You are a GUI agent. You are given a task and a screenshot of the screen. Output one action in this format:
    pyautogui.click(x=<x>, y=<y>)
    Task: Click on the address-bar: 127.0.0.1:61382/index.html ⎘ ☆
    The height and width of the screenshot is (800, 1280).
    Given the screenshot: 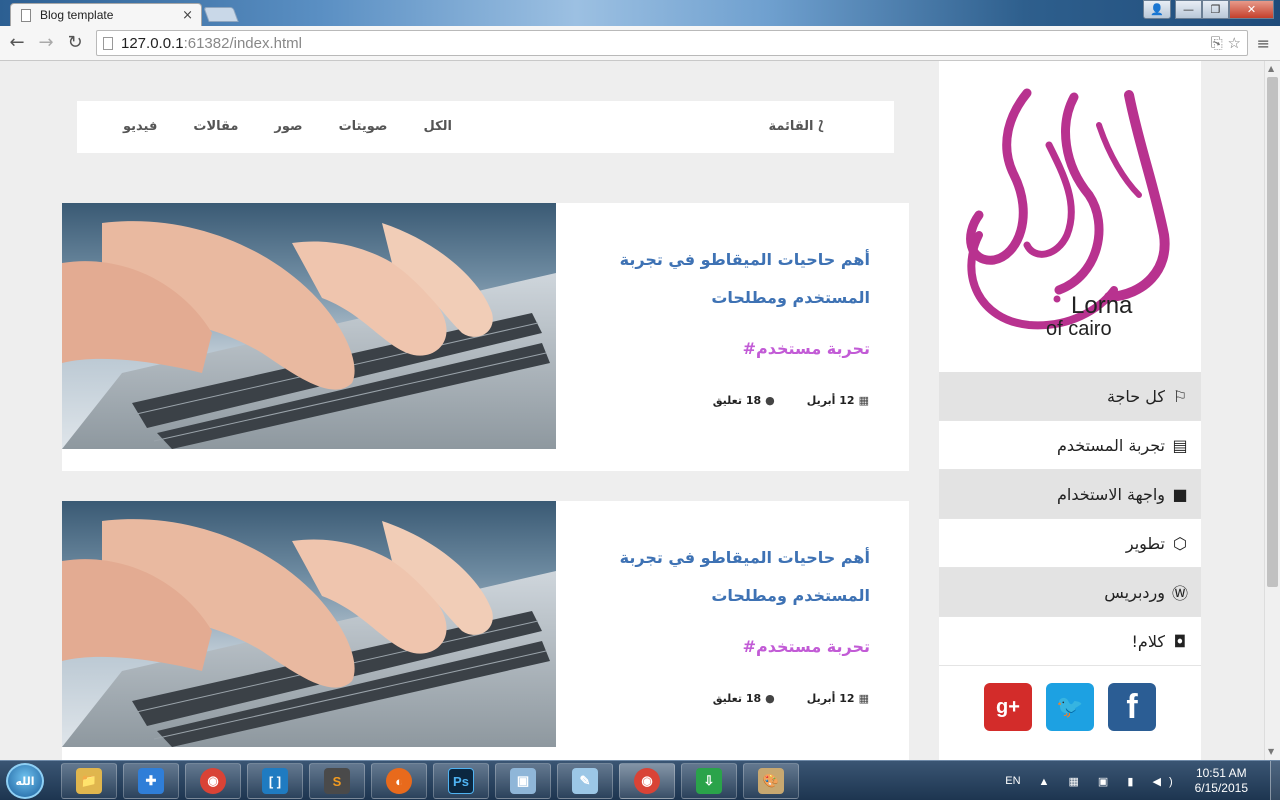 What is the action you would take?
    pyautogui.click(x=672, y=43)
    